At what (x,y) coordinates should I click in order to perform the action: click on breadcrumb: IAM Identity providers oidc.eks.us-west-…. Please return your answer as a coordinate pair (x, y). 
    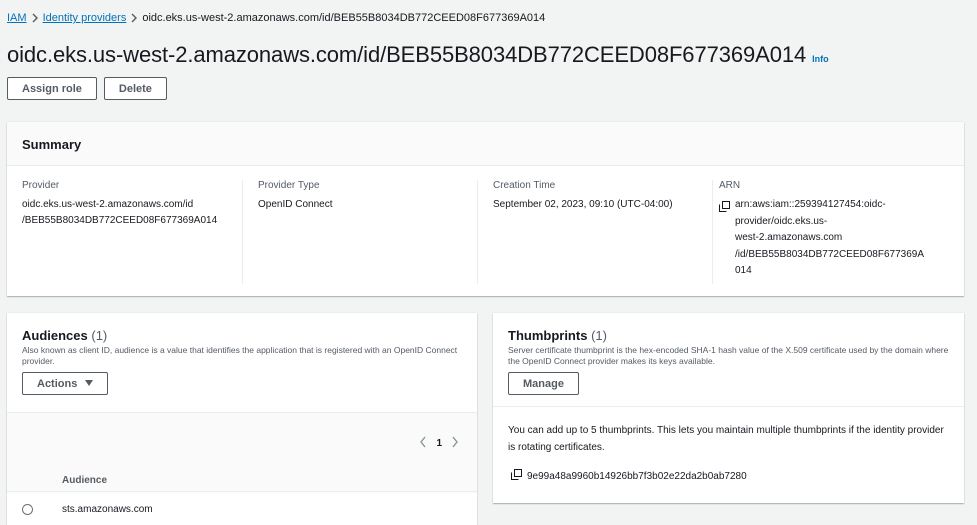
    Looking at the image, I should click on (276, 18).